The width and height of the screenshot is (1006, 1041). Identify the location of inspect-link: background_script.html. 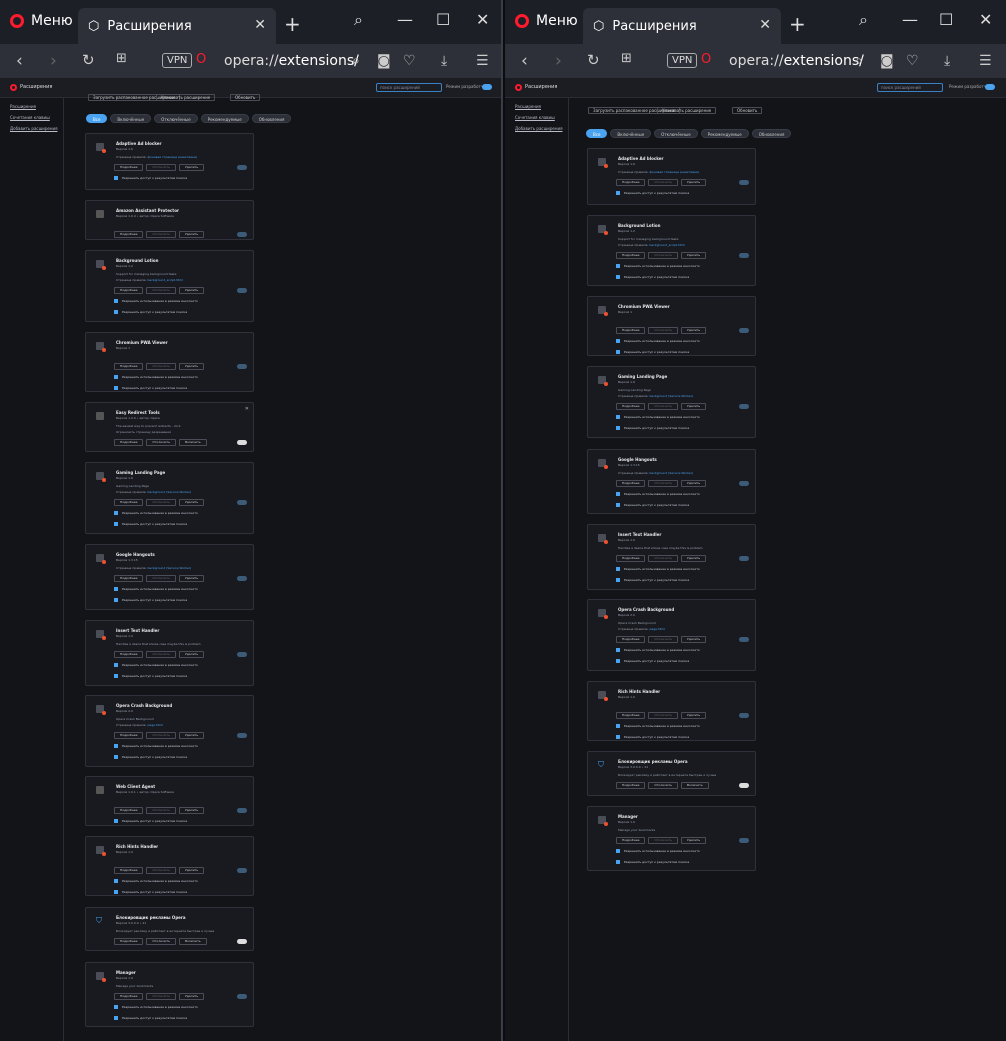
(666, 245).